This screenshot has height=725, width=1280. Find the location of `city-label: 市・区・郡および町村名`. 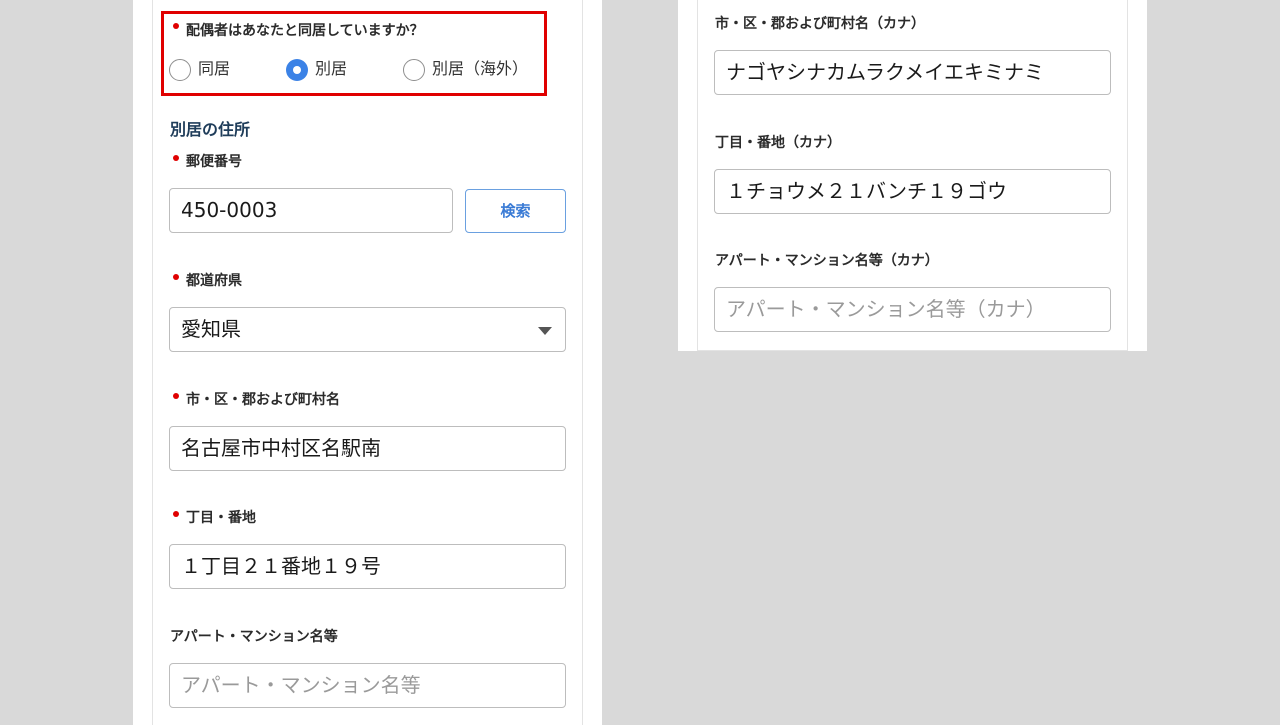

city-label: 市・区・郡および町村名 is located at coordinates (263, 400).